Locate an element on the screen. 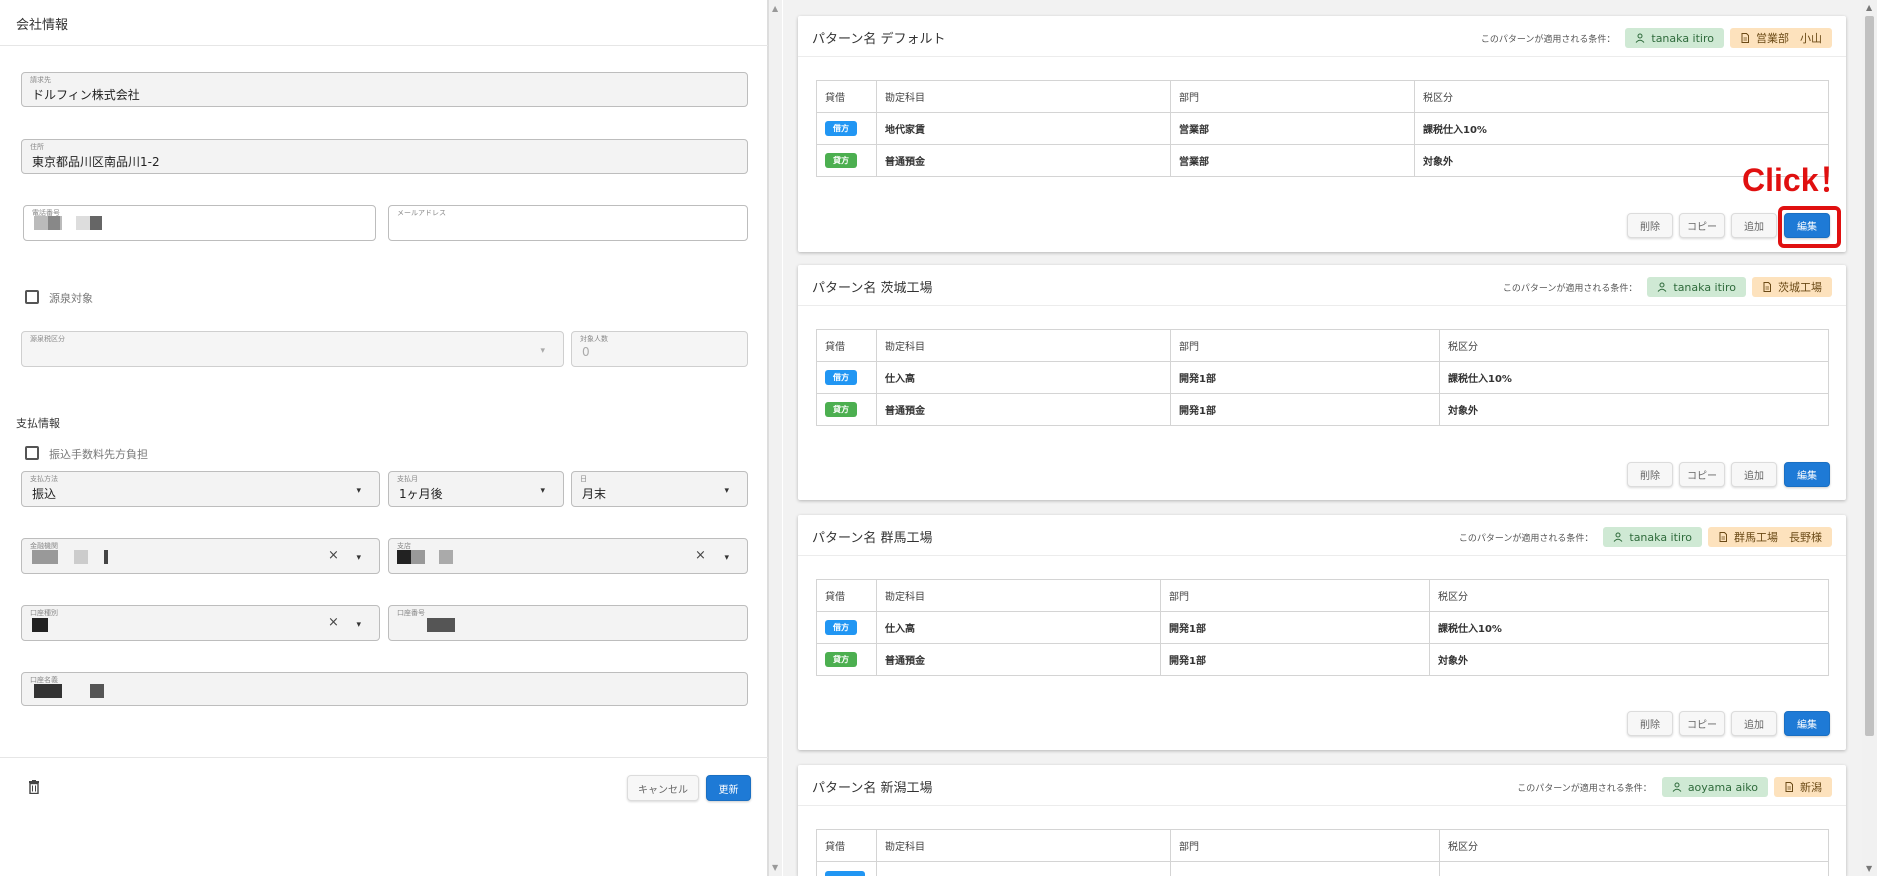 This screenshot has height=876, width=1877. account-cell: 普通預金 is located at coordinates (1018, 659).